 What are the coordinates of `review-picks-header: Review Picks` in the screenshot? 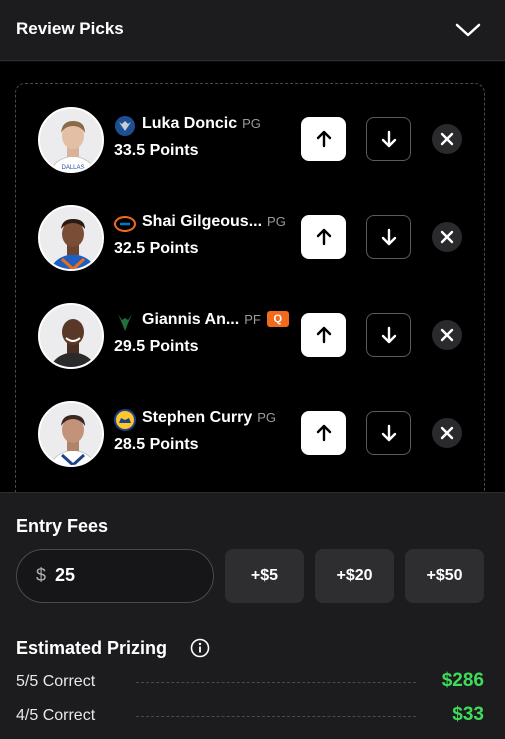 It's located at (252, 30).